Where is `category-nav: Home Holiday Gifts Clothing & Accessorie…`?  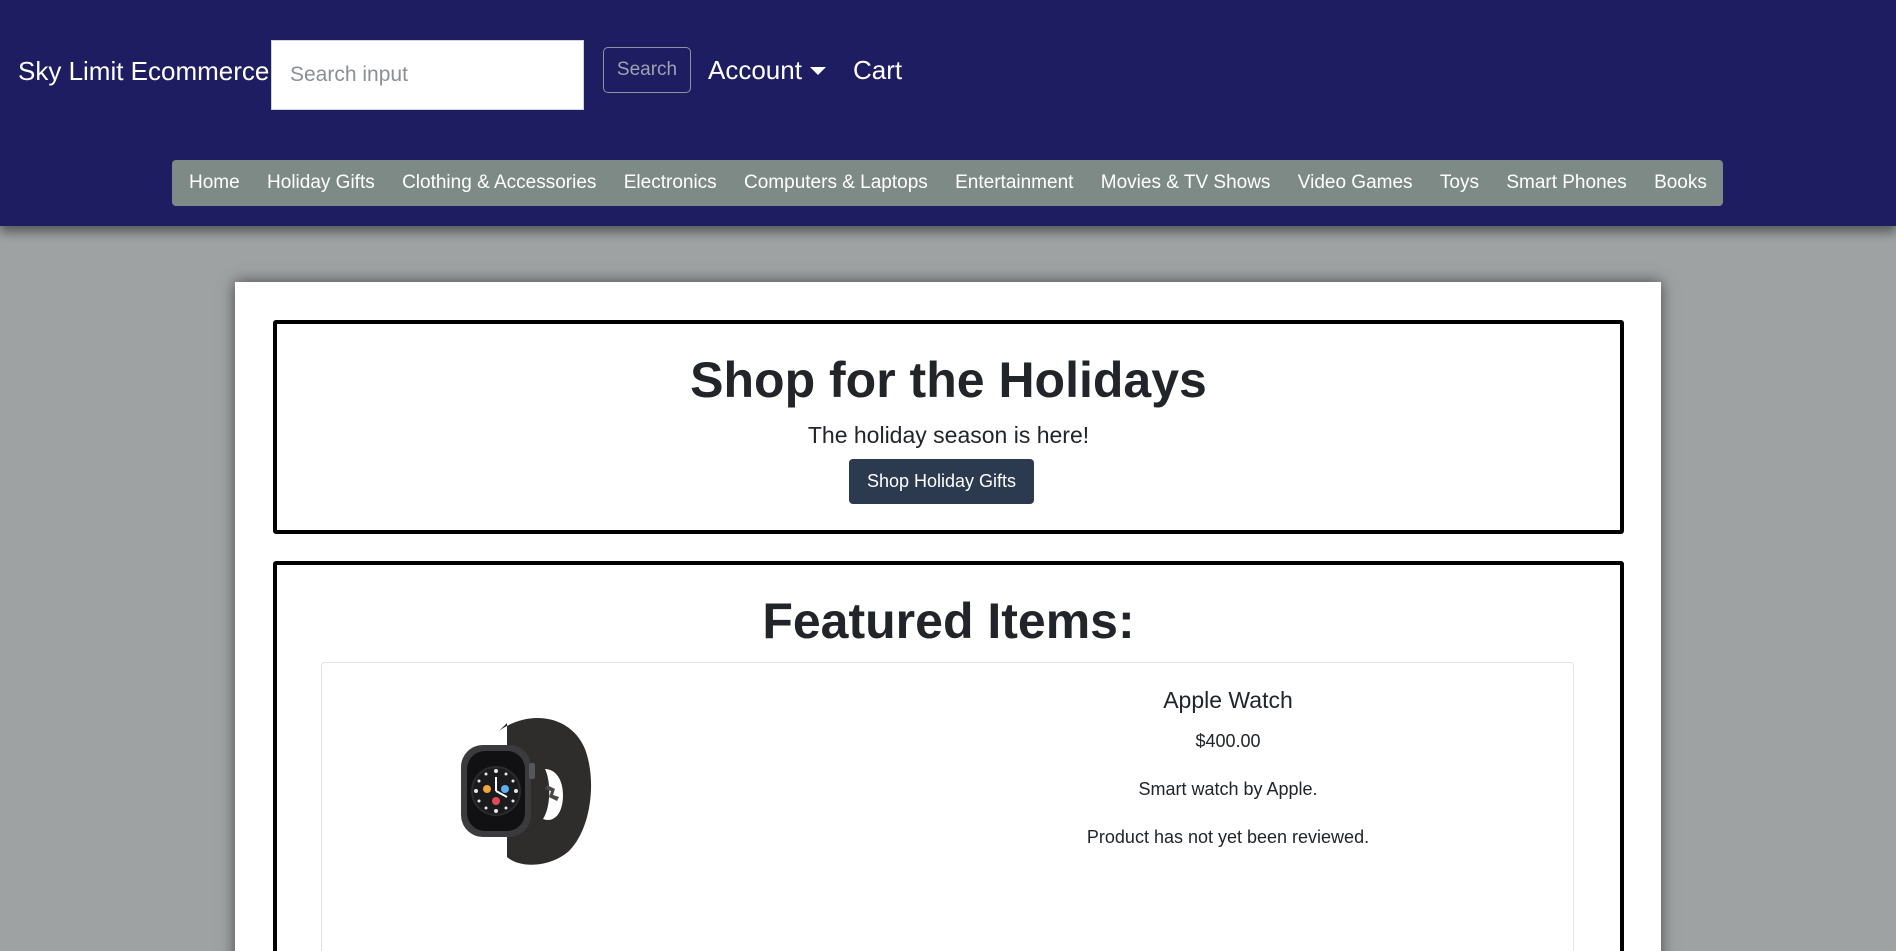
category-nav: Home Holiday Gifts Clothing & Accessorie… is located at coordinates (947, 183).